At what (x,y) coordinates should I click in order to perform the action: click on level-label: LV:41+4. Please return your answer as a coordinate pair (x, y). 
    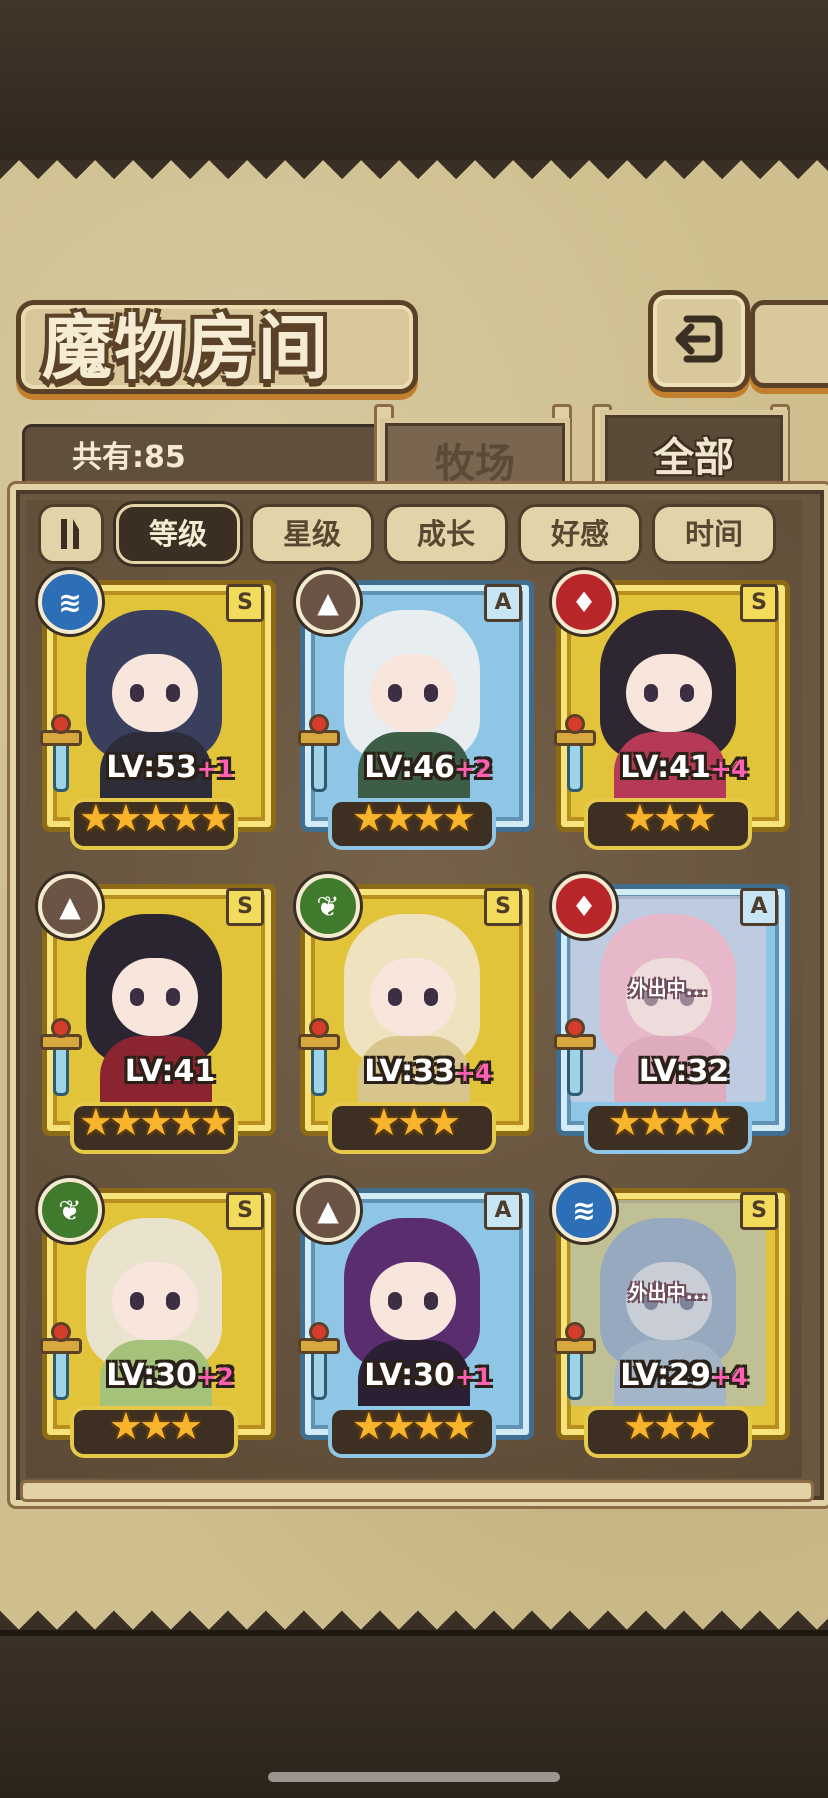
    Looking at the image, I should click on (684, 767).